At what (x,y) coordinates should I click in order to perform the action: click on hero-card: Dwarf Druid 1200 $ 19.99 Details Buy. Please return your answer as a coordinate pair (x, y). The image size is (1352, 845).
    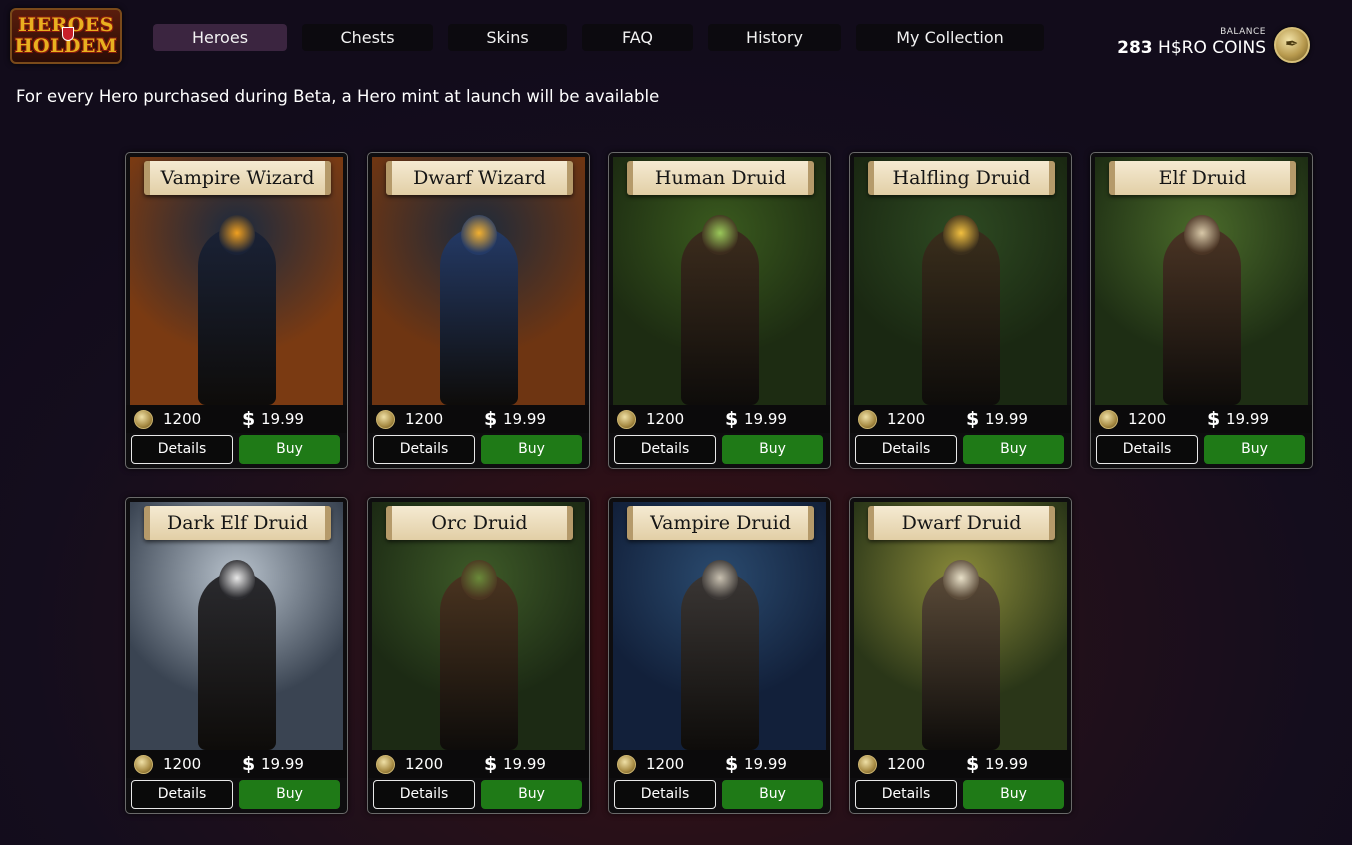
    Looking at the image, I should click on (960, 655).